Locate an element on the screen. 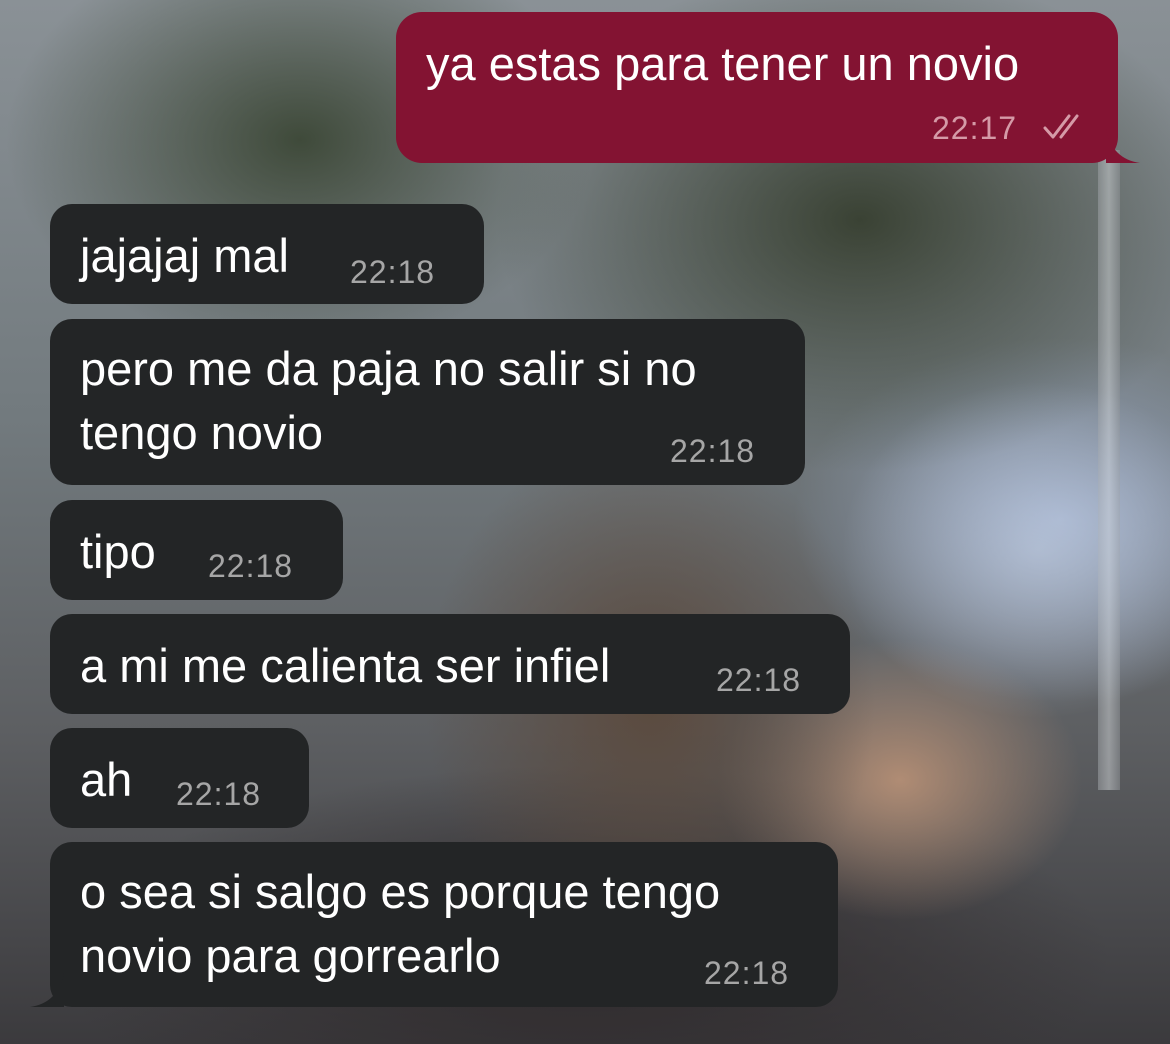  message-bubble-outgoing: ya estas para tener un novio 22:17 is located at coordinates (757, 87).